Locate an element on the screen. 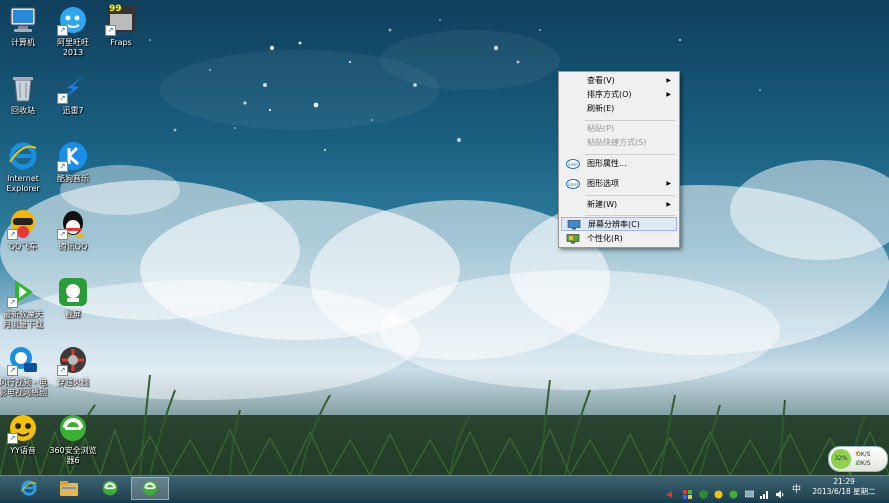 The height and width of the screenshot is (503, 889). shield-icon is located at coordinates (703, 491).